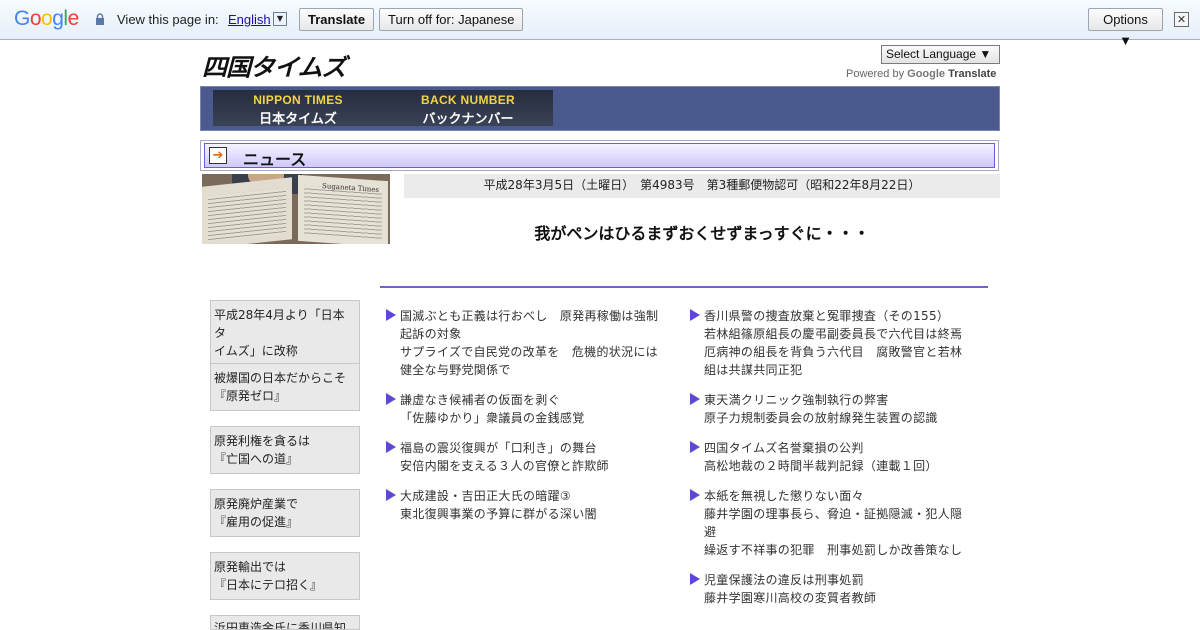 The height and width of the screenshot is (630, 1200). Describe the element at coordinates (256, 459) in the screenshot. I see `sidebar-line: 『亡国への道』` at that location.